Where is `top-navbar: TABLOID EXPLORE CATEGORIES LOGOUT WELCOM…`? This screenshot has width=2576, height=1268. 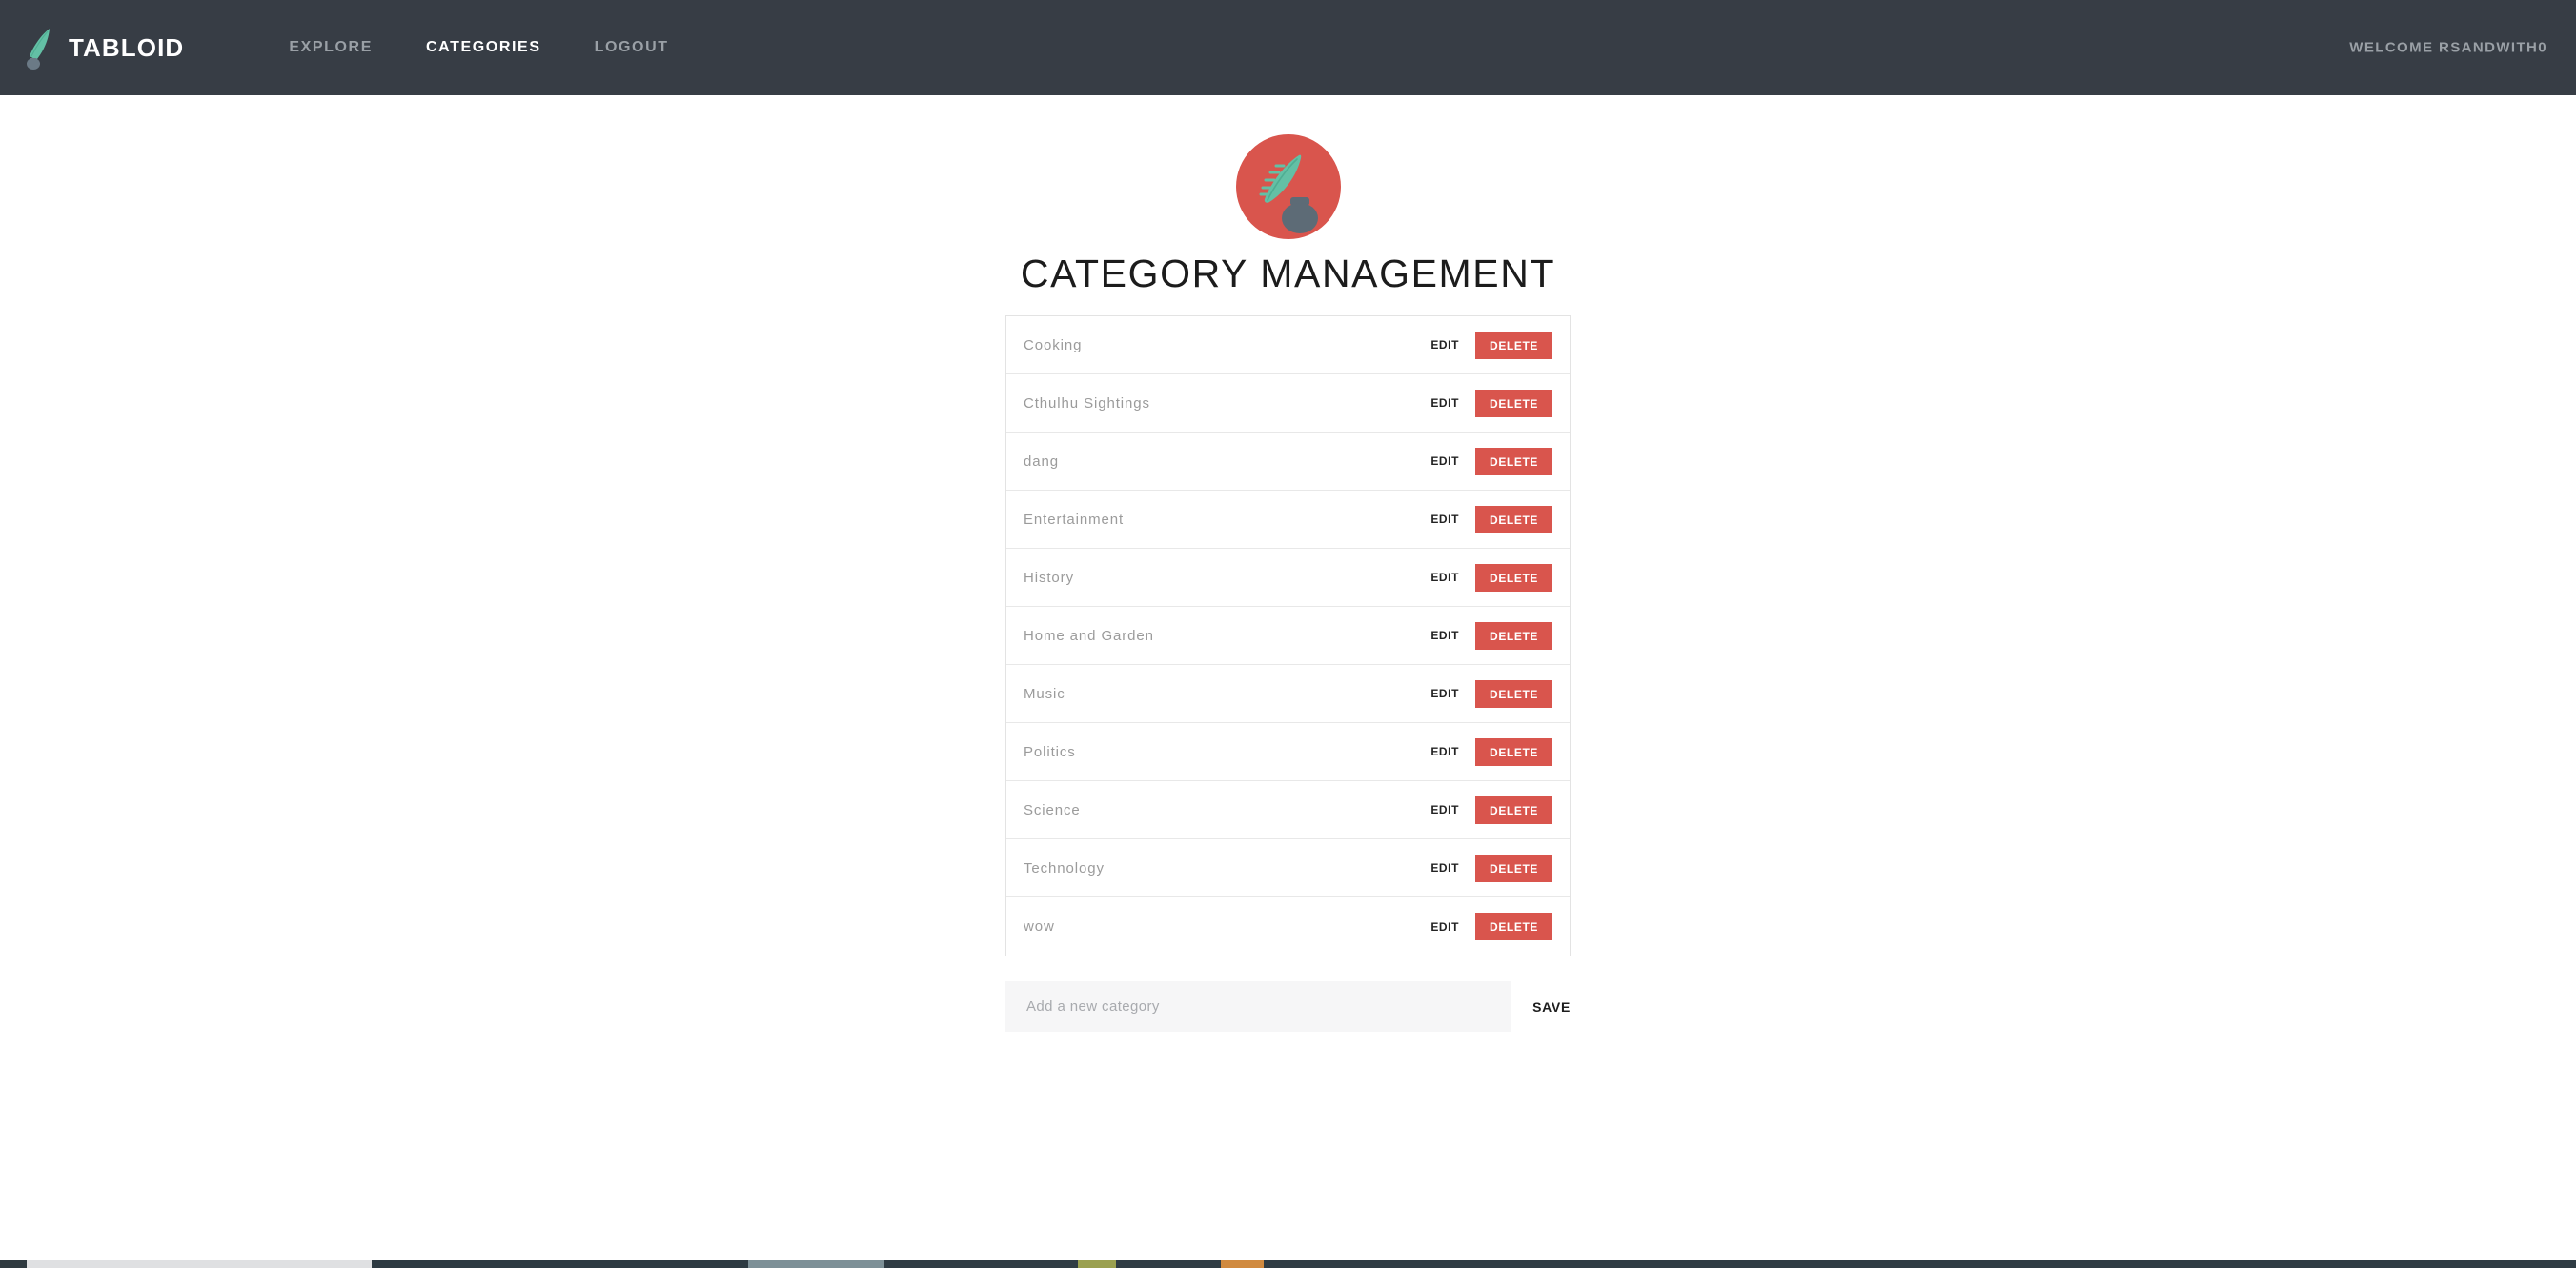 top-navbar: TABLOID EXPLORE CATEGORIES LOGOUT WELCOM… is located at coordinates (1288, 47).